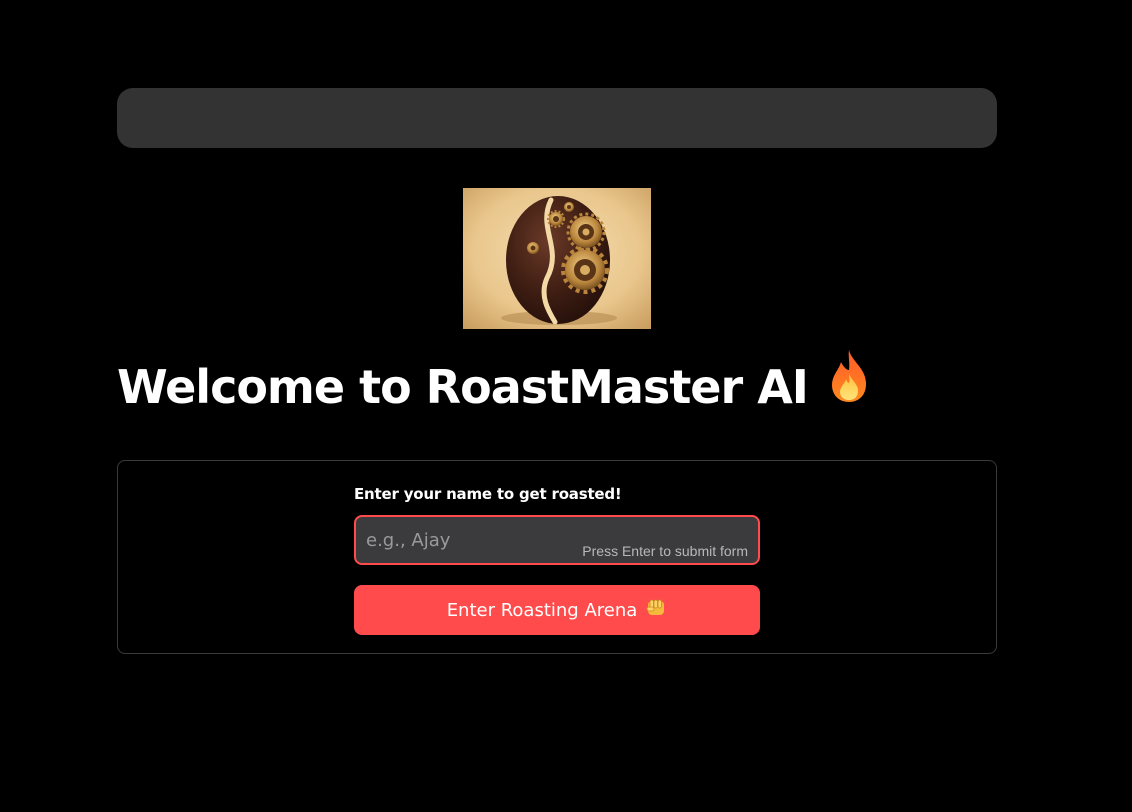  I want to click on enter-roasting-arena-button: Enter Roasting Arena, so click(557, 610).